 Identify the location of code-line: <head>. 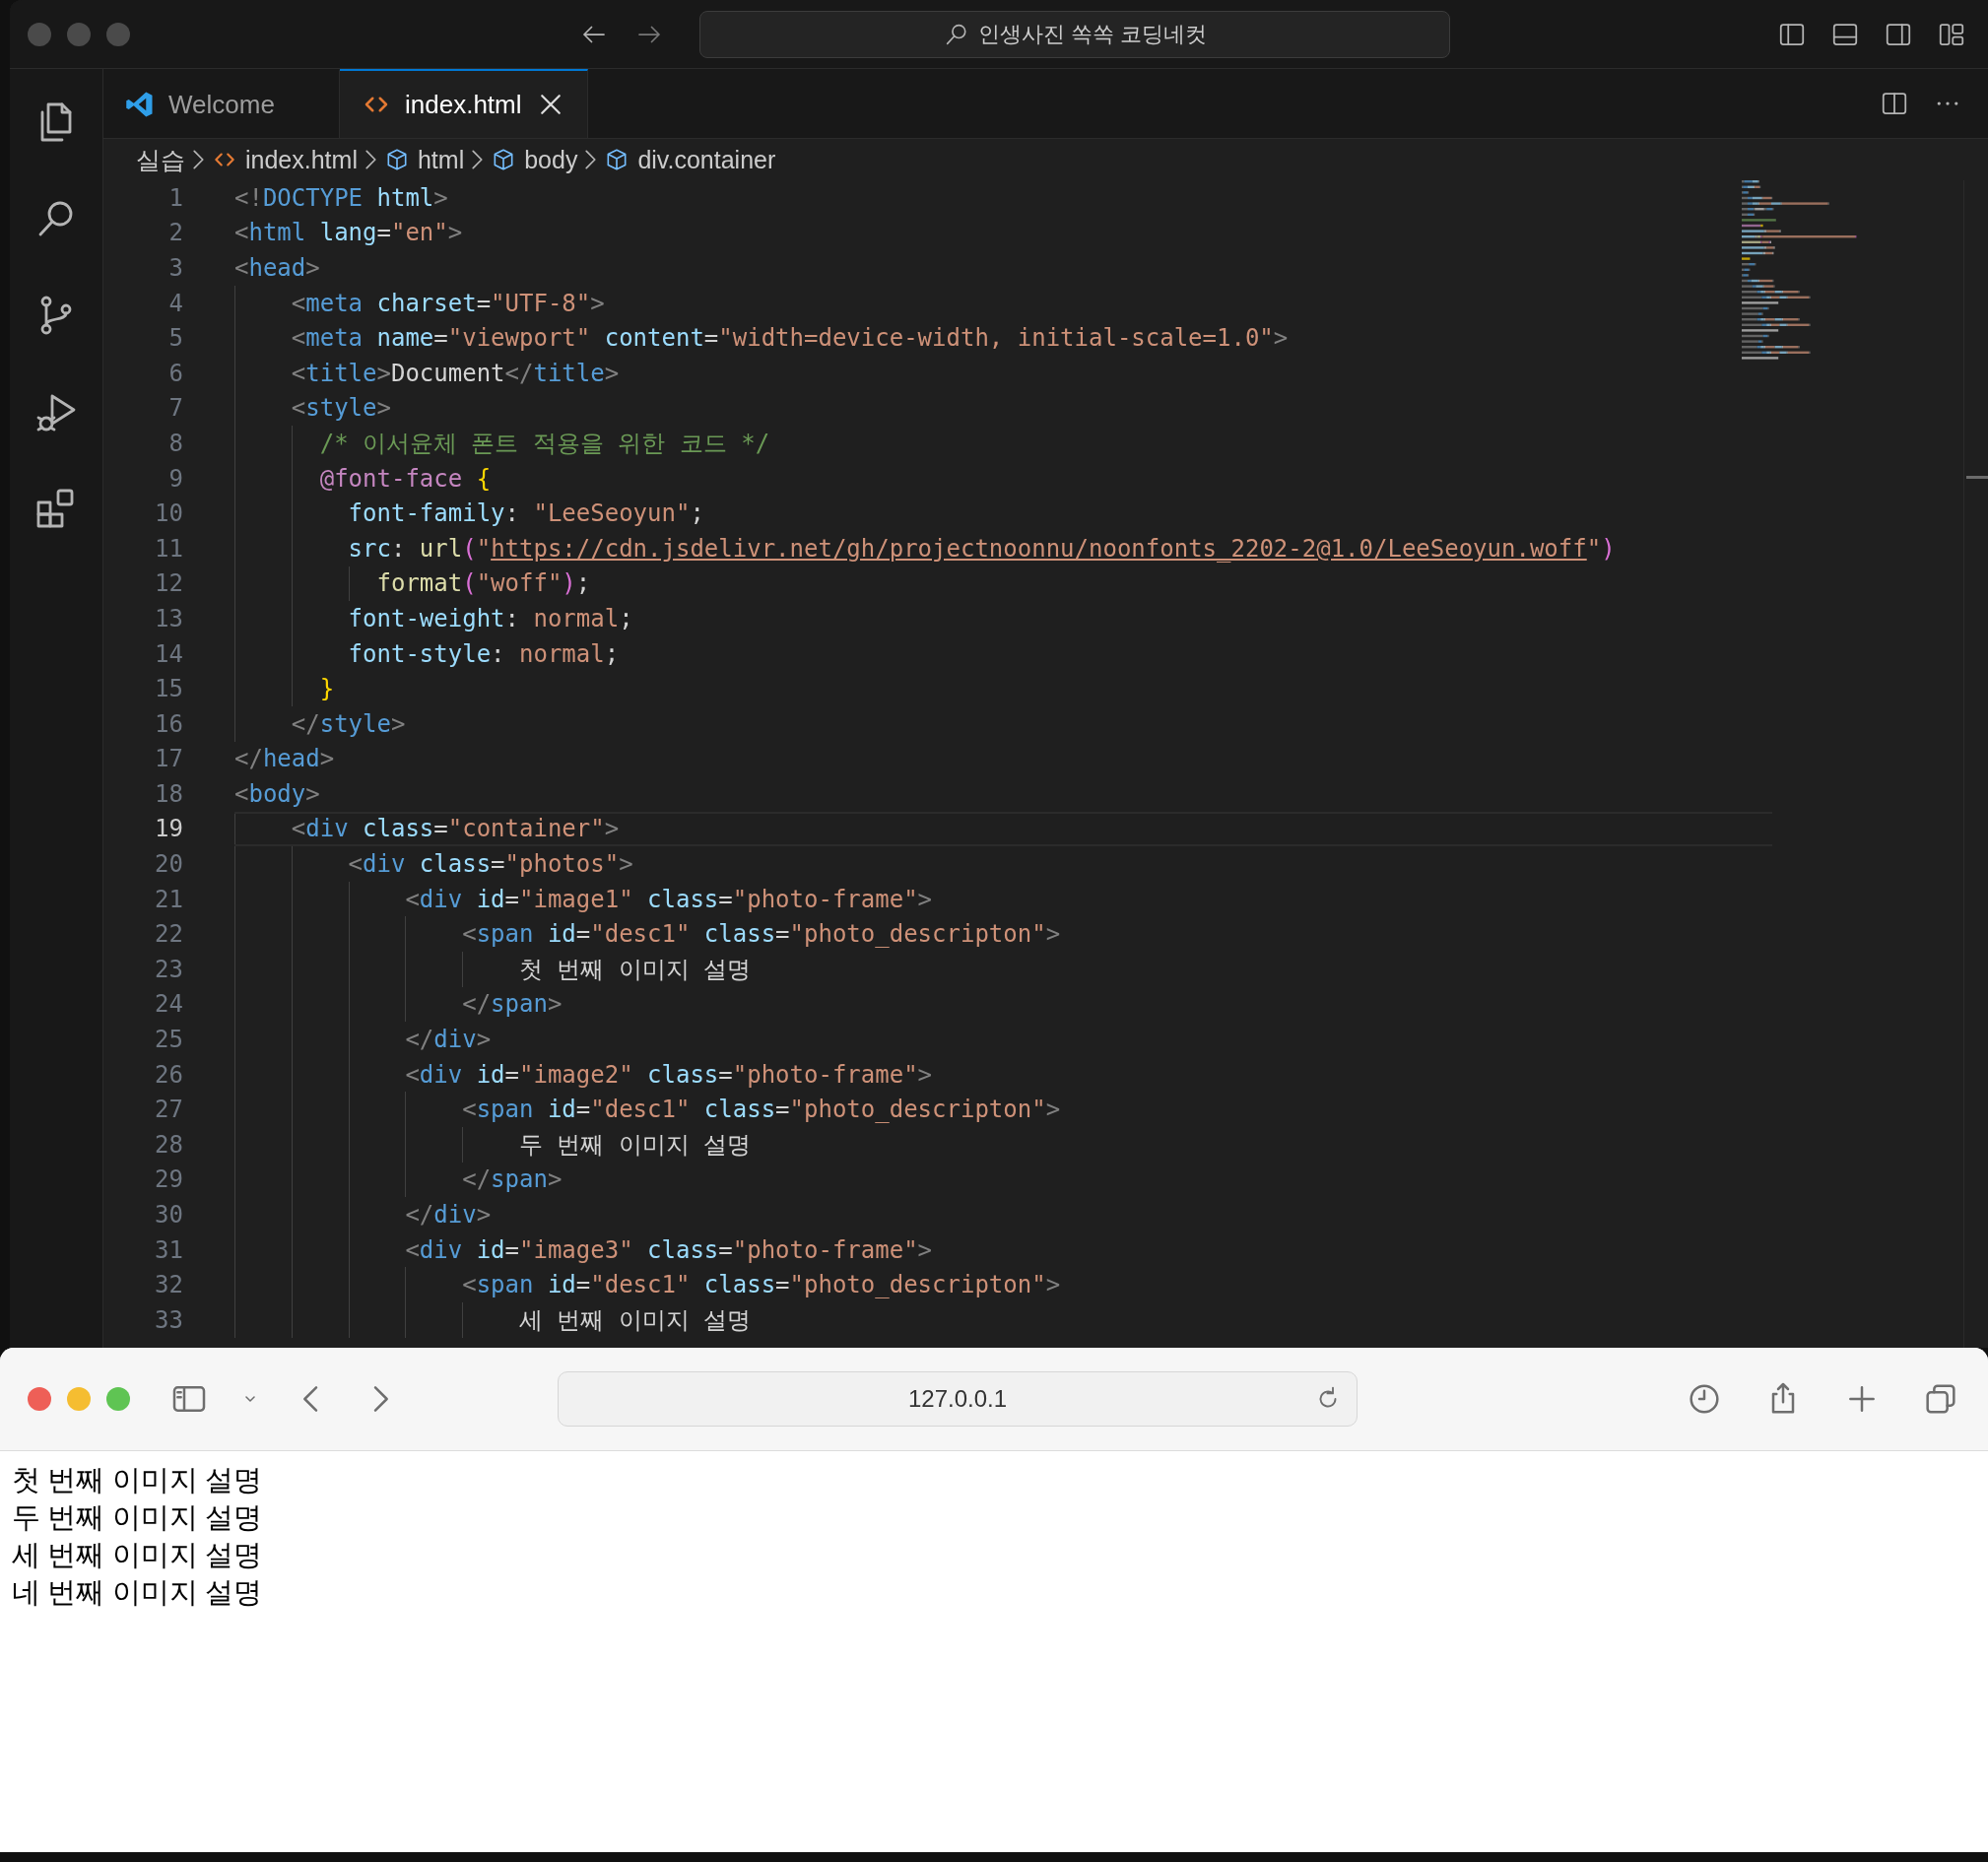
(277, 268).